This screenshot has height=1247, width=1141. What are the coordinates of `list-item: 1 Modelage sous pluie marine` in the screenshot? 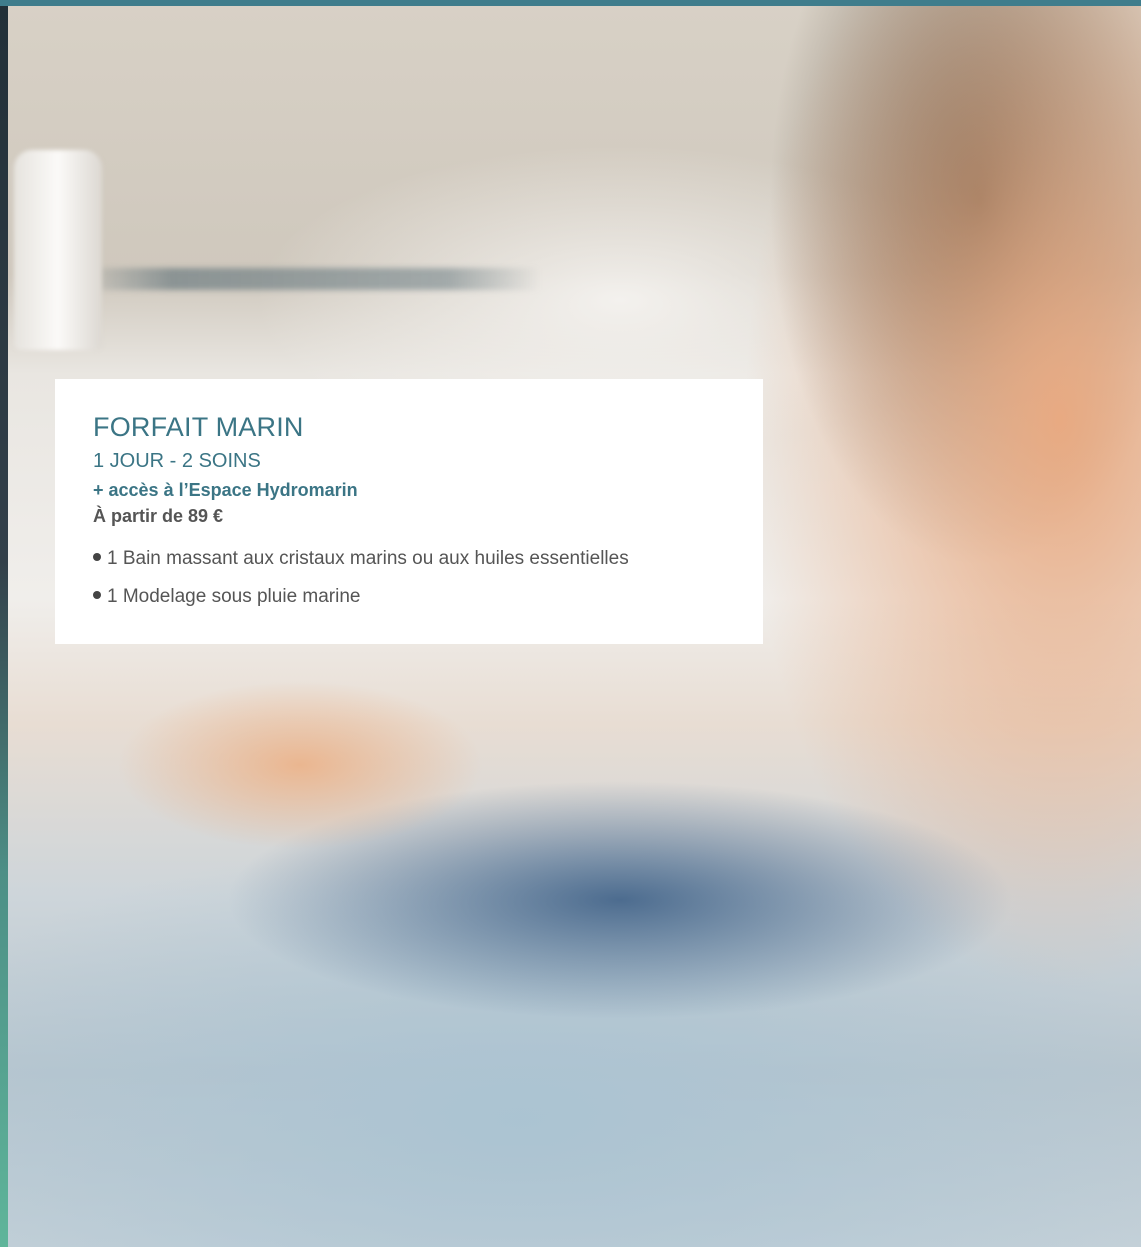 It's located at (409, 597).